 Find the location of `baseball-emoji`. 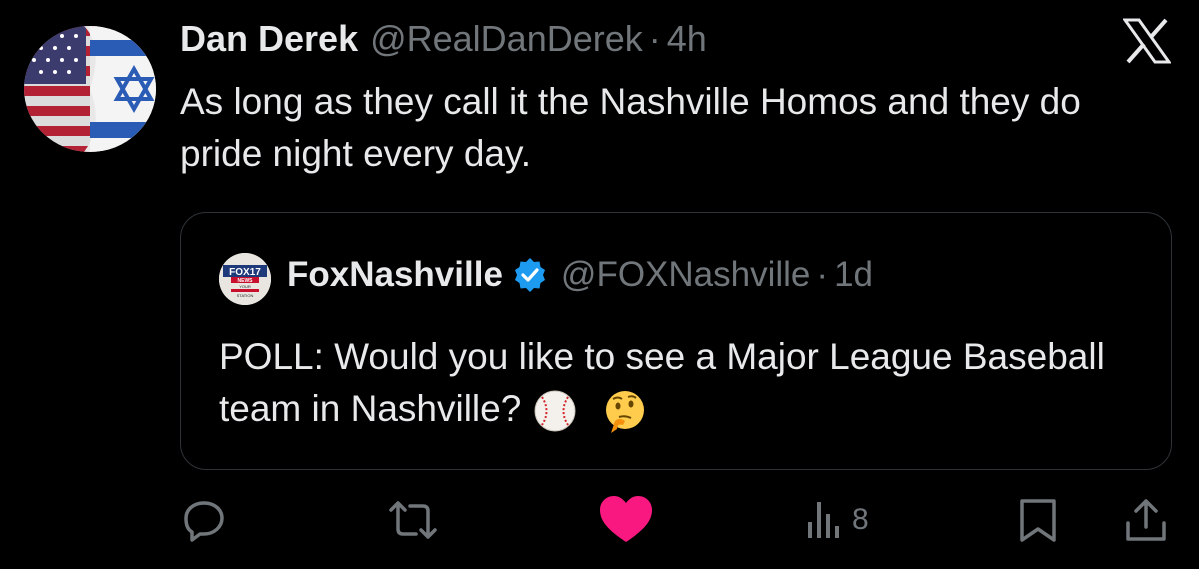

baseball-emoji is located at coordinates (555, 411).